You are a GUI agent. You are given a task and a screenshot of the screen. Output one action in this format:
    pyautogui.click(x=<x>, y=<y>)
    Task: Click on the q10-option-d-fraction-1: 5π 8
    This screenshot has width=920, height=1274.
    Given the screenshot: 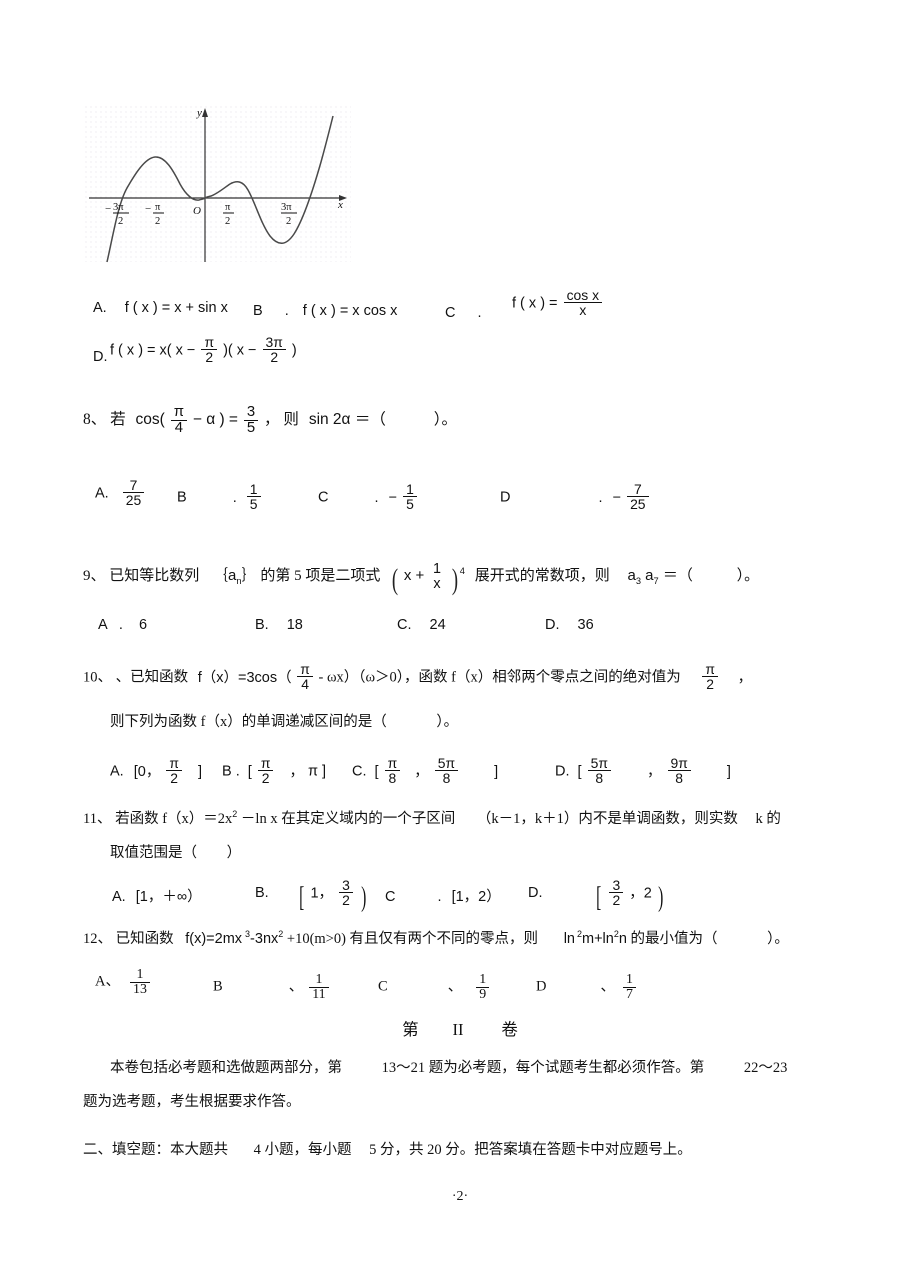 What is the action you would take?
    pyautogui.click(x=599, y=770)
    